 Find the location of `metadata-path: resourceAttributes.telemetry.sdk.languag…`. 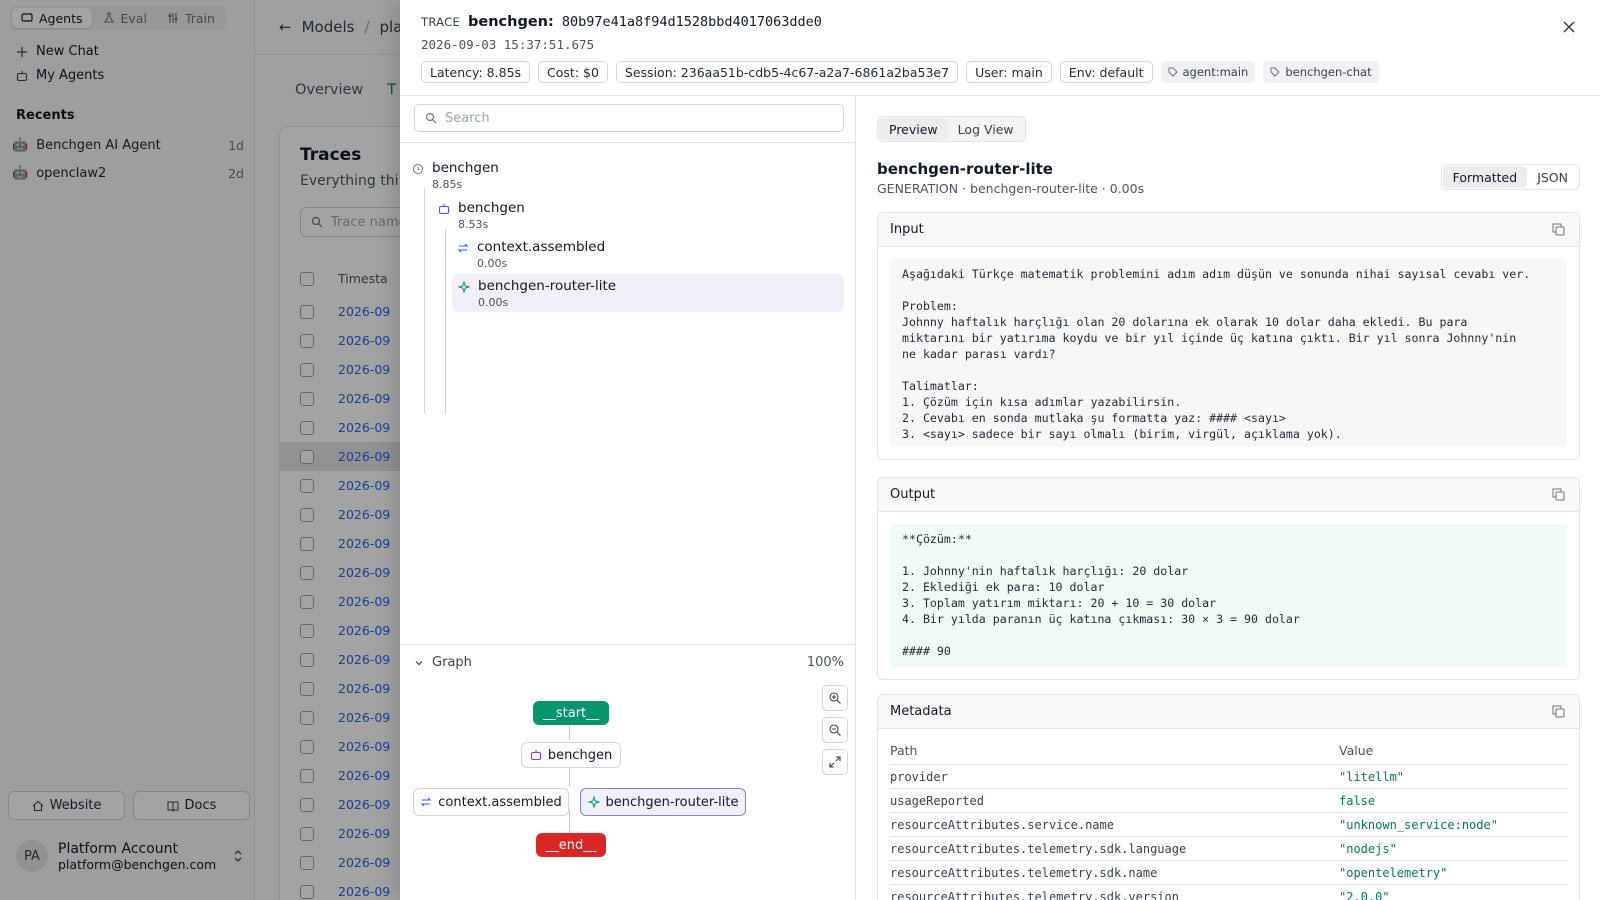

metadata-path: resourceAttributes.telemetry.sdk.languag… is located at coordinates (1038, 849).